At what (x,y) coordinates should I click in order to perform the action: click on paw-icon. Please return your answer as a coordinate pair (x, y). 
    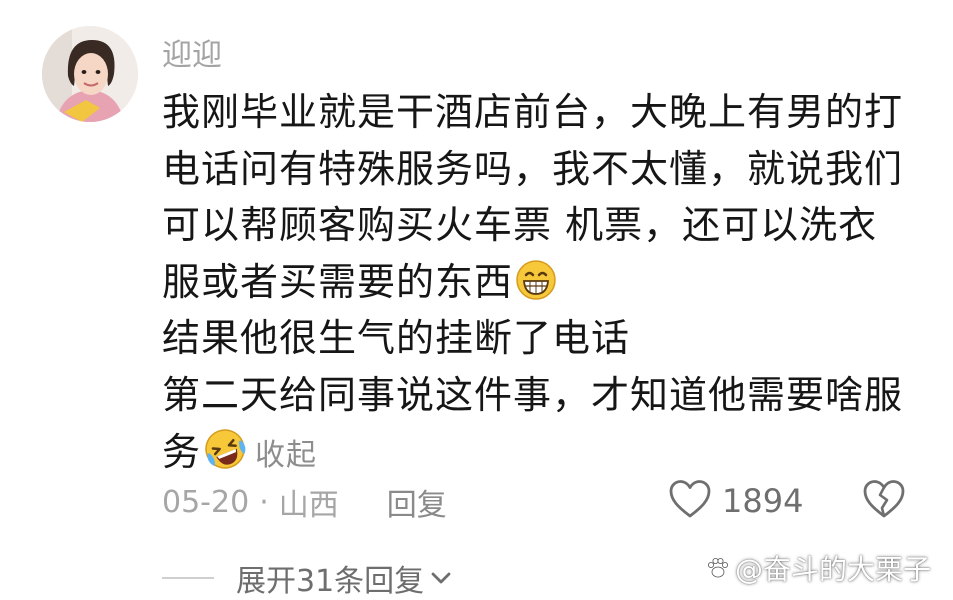
    Looking at the image, I should click on (718, 568).